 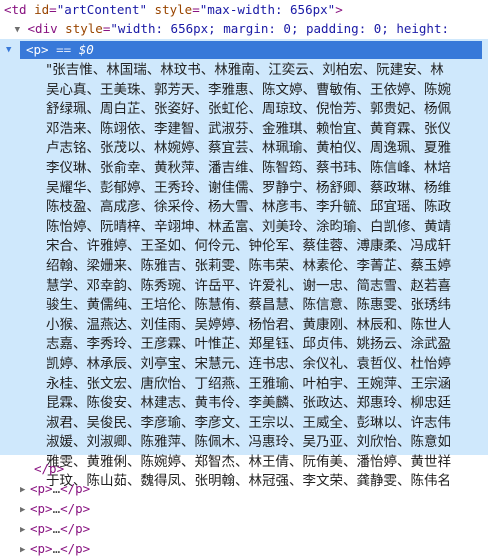 I want to click on text-row: 于玟、陈山茹、魏得凤、张明翰、林冠强、李文荣、龚静雯、陈伟名, so click(x=248, y=481).